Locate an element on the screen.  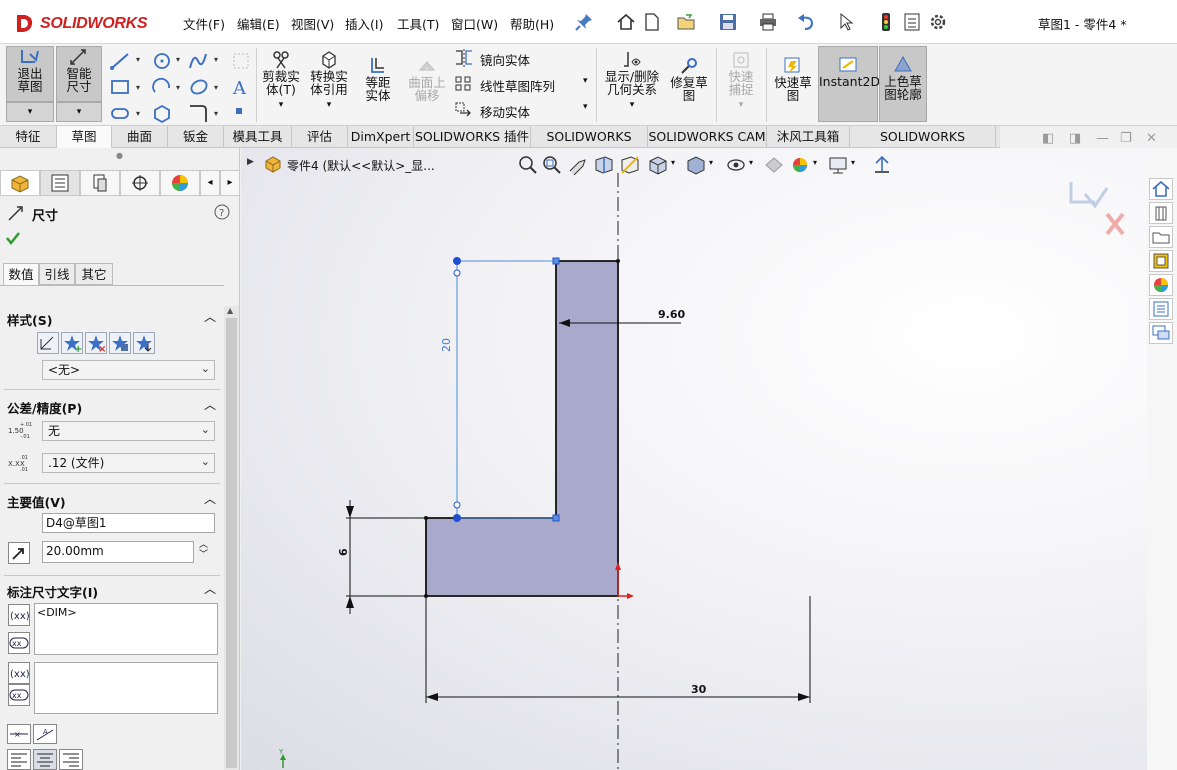
add-parentheses-lower-button: (xx) is located at coordinates (19, 673).